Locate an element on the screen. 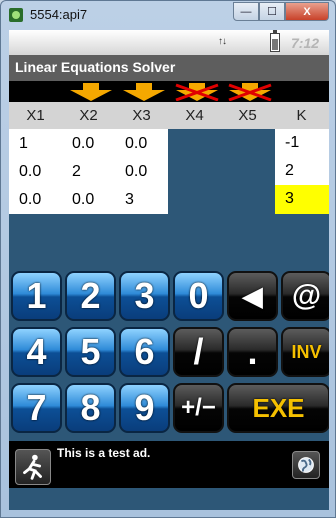 The width and height of the screenshot is (336, 518). constant-column: -1 2 3 is located at coordinates (302, 171).